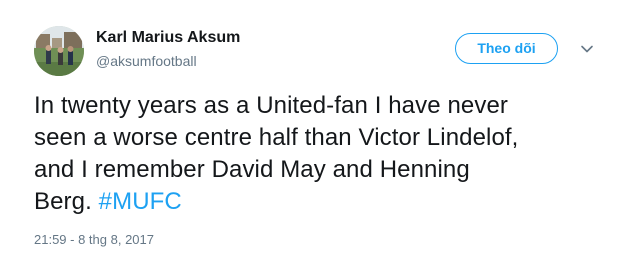 This screenshot has height=260, width=633. What do you see at coordinates (252, 169) in the screenshot?
I see `tweet-line: and I remember David May and Henning` at bounding box center [252, 169].